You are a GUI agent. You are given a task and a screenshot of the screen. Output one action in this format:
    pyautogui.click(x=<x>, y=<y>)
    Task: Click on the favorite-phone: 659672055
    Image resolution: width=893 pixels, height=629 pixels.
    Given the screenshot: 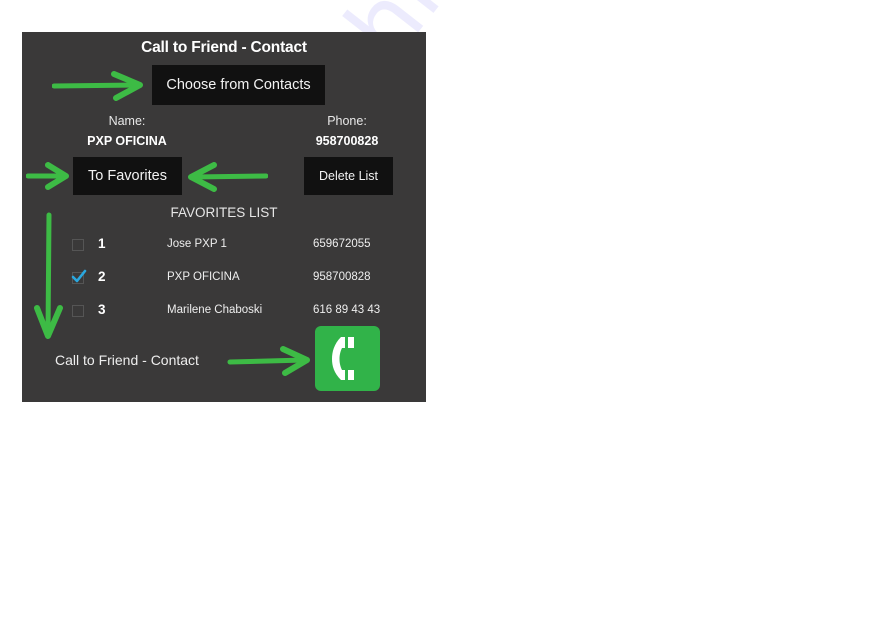 What is the action you would take?
    pyautogui.click(x=342, y=244)
    